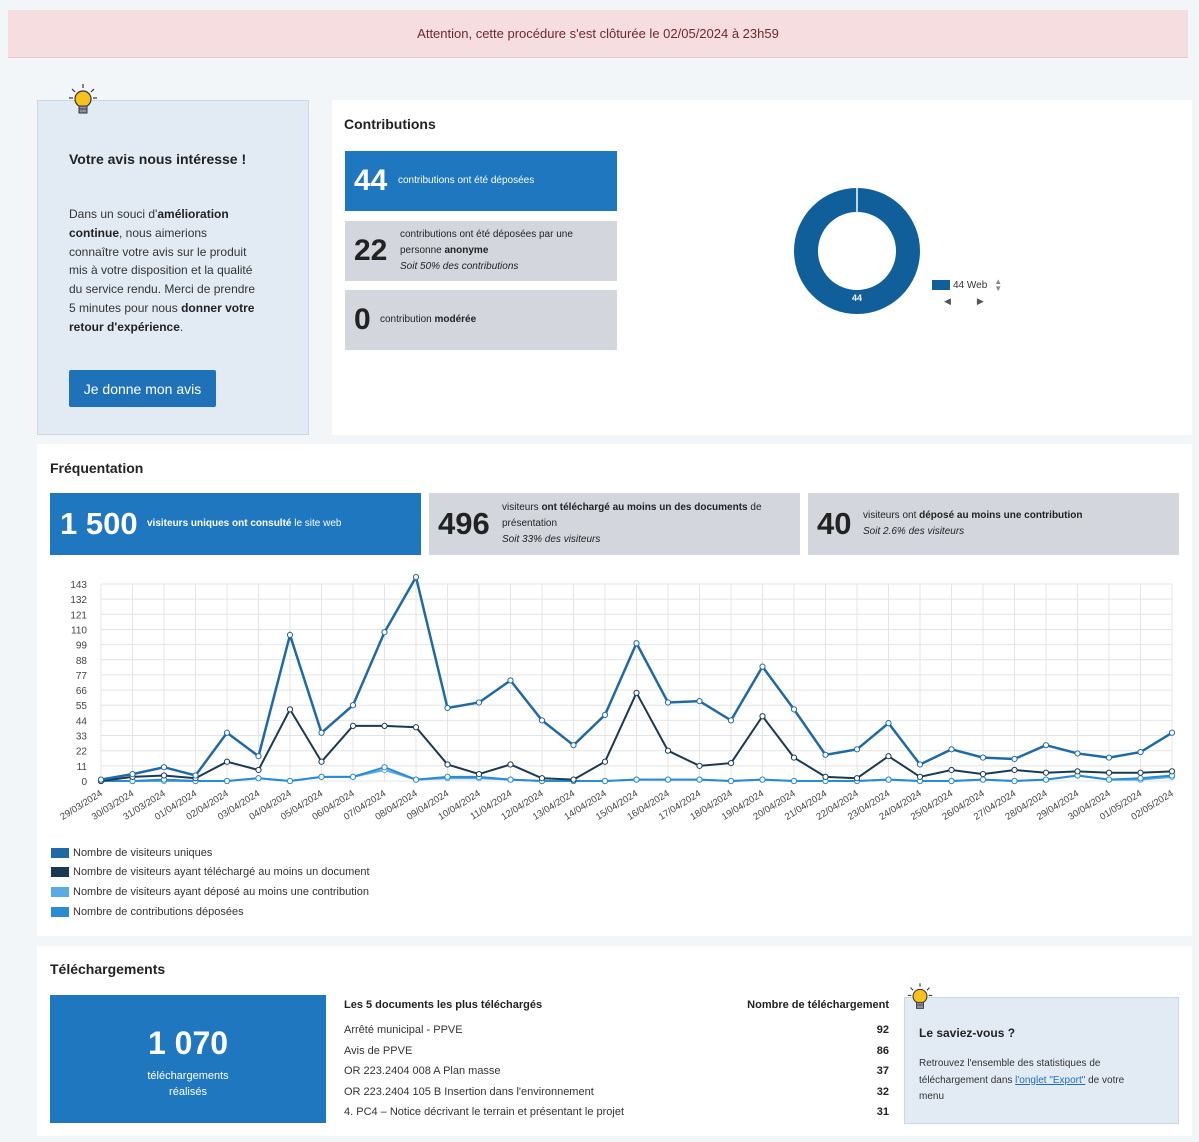  What do you see at coordinates (147, 912) in the screenshot?
I see `chart-legend-item-3: Nombre de contributions déposées` at bounding box center [147, 912].